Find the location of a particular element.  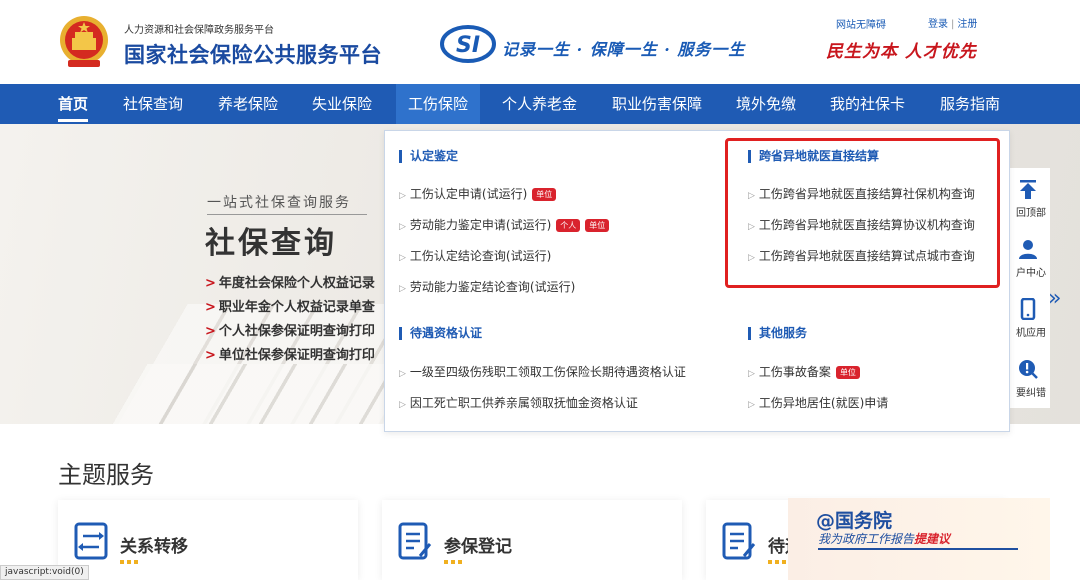

section-title-other-services: 其他服务 is located at coordinates (777, 333).